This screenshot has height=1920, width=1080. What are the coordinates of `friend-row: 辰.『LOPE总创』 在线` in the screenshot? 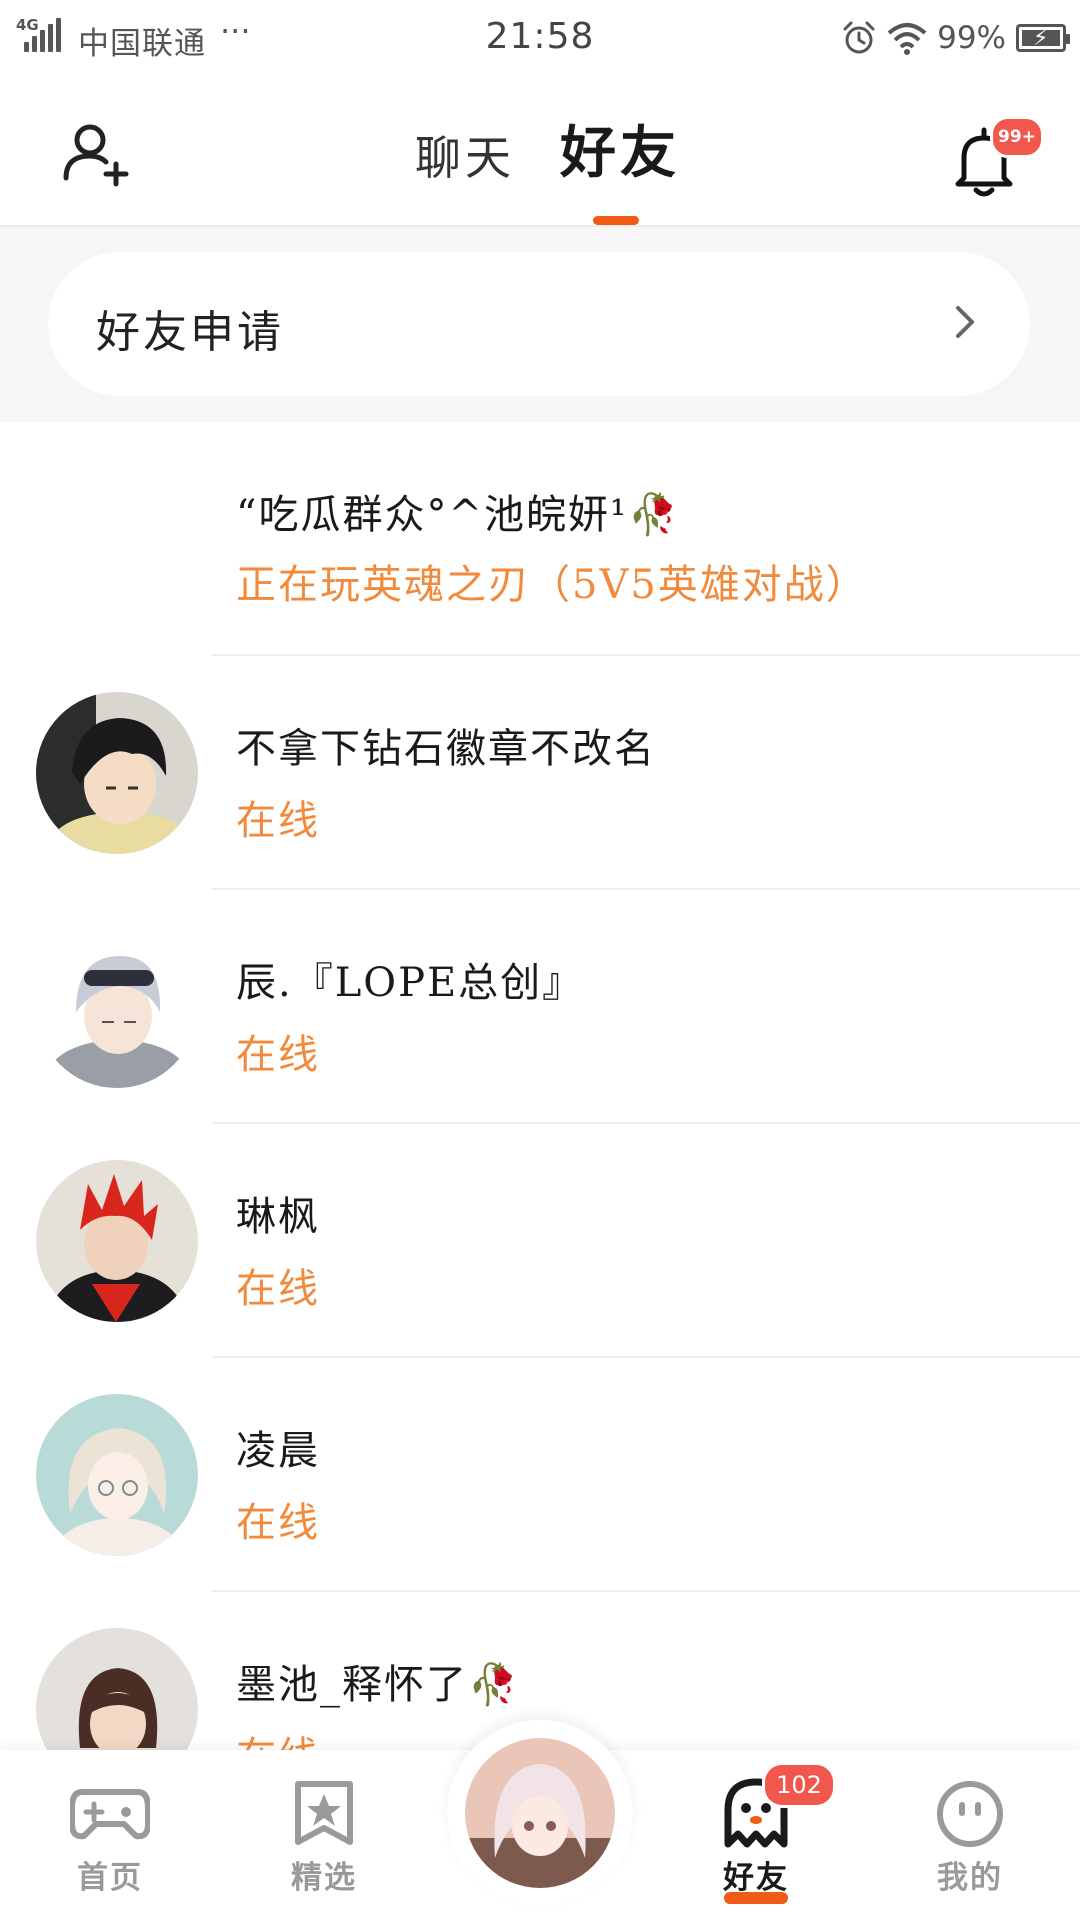 It's located at (540, 1007).